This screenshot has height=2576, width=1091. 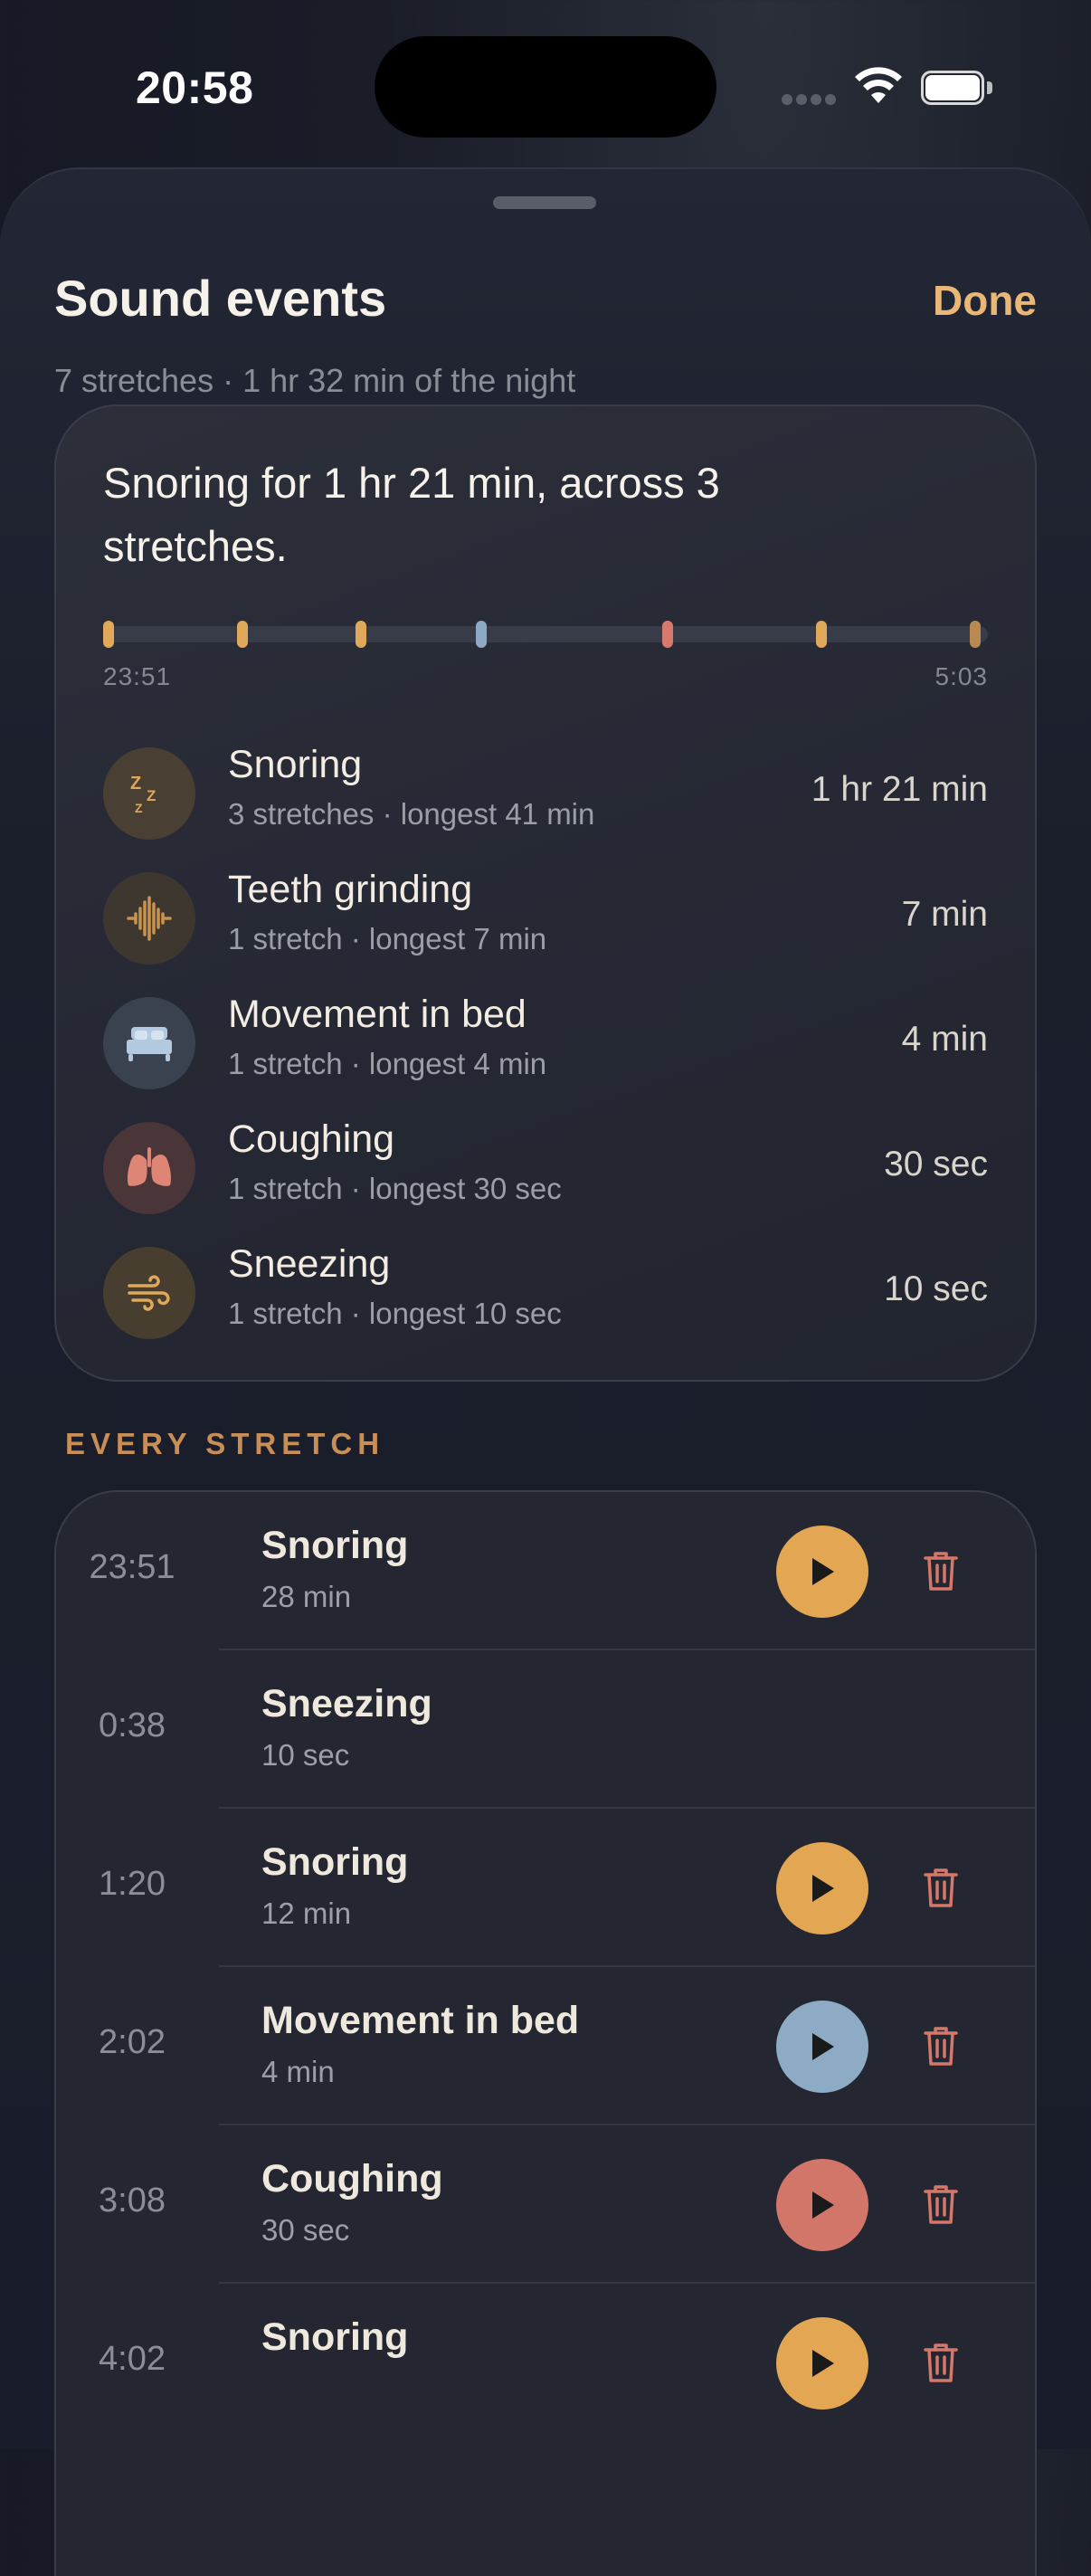 What do you see at coordinates (545, 1571) in the screenshot?
I see `stretch-row: 23:51 Snoring 28 min` at bounding box center [545, 1571].